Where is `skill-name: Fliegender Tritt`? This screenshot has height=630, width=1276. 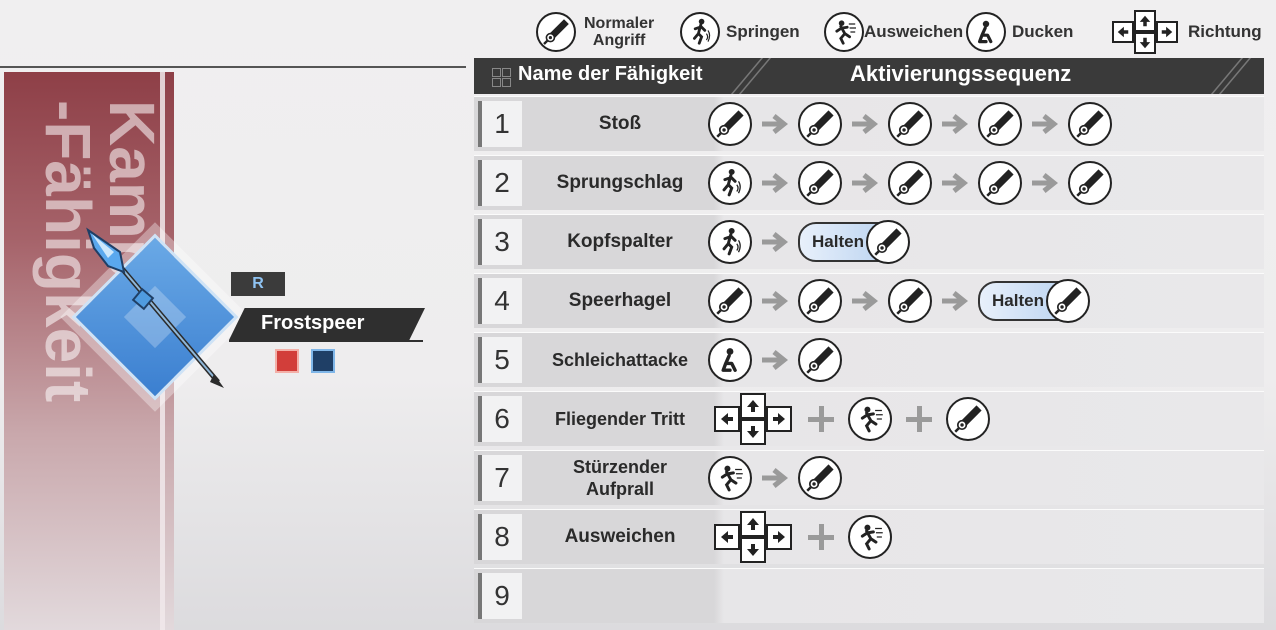 skill-name: Fliegender Tritt is located at coordinates (620, 419).